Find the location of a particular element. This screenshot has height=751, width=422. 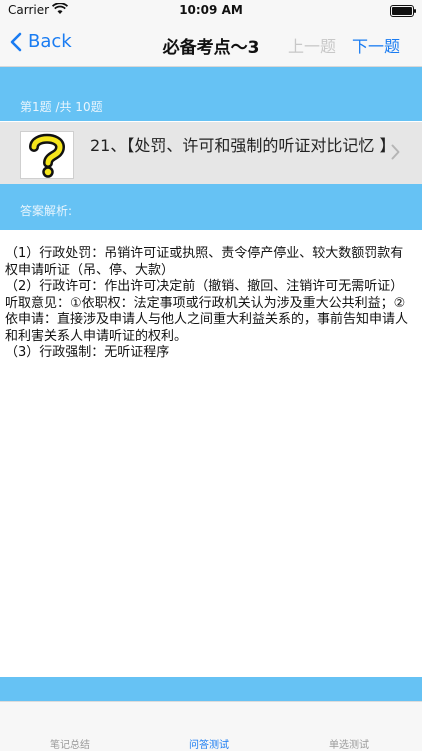

question-row: 21、【处罚、许可和强制的听证对比记忆 】 is located at coordinates (211, 153).